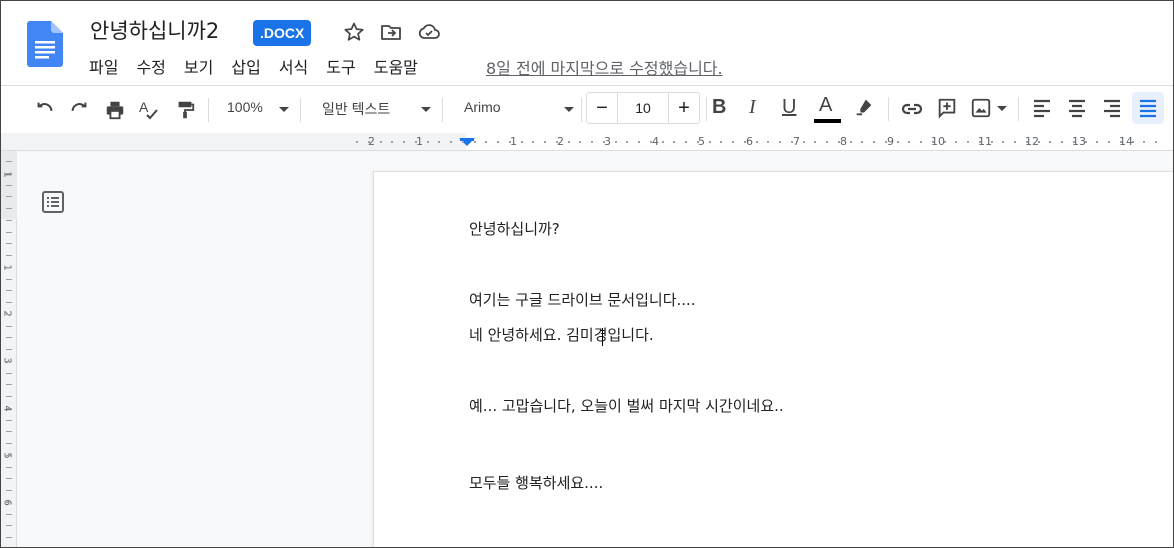 The height and width of the screenshot is (548, 1174). What do you see at coordinates (560, 141) in the screenshot?
I see `ruler-number: 2` at bounding box center [560, 141].